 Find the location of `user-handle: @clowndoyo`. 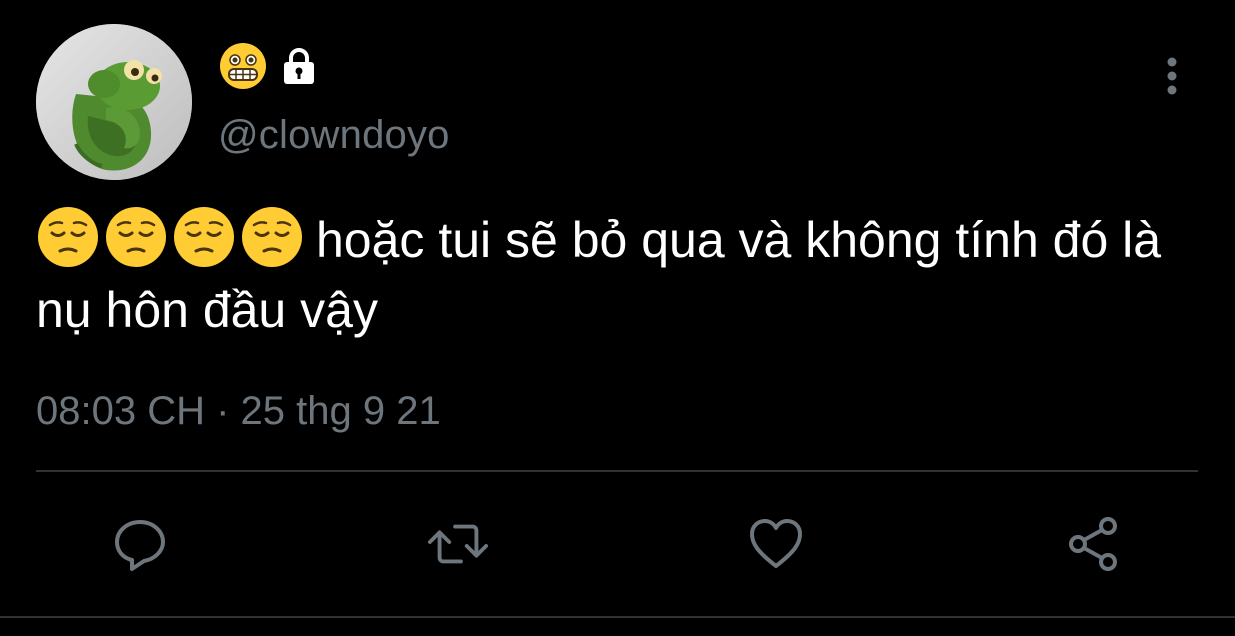

user-handle: @clowndoyo is located at coordinates (334, 135).